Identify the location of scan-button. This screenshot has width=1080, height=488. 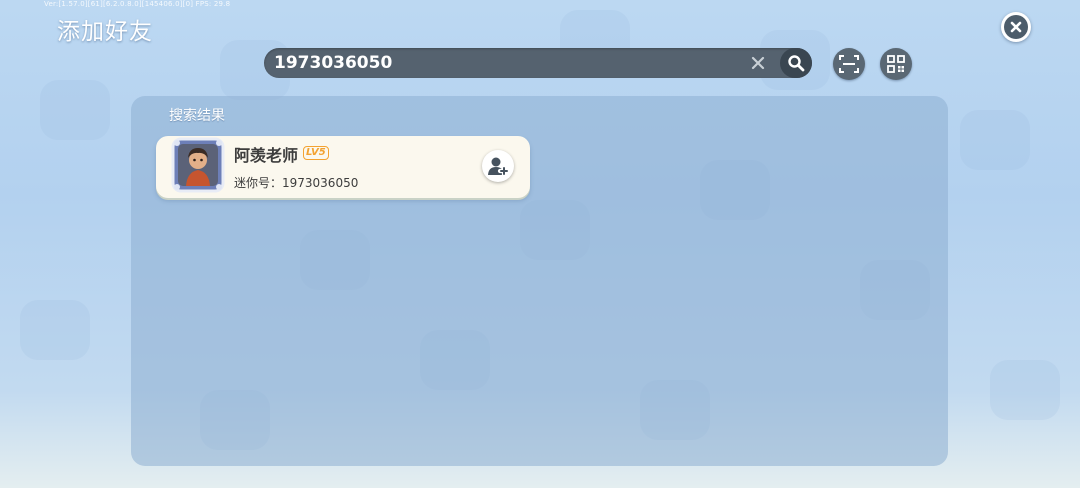
(849, 64).